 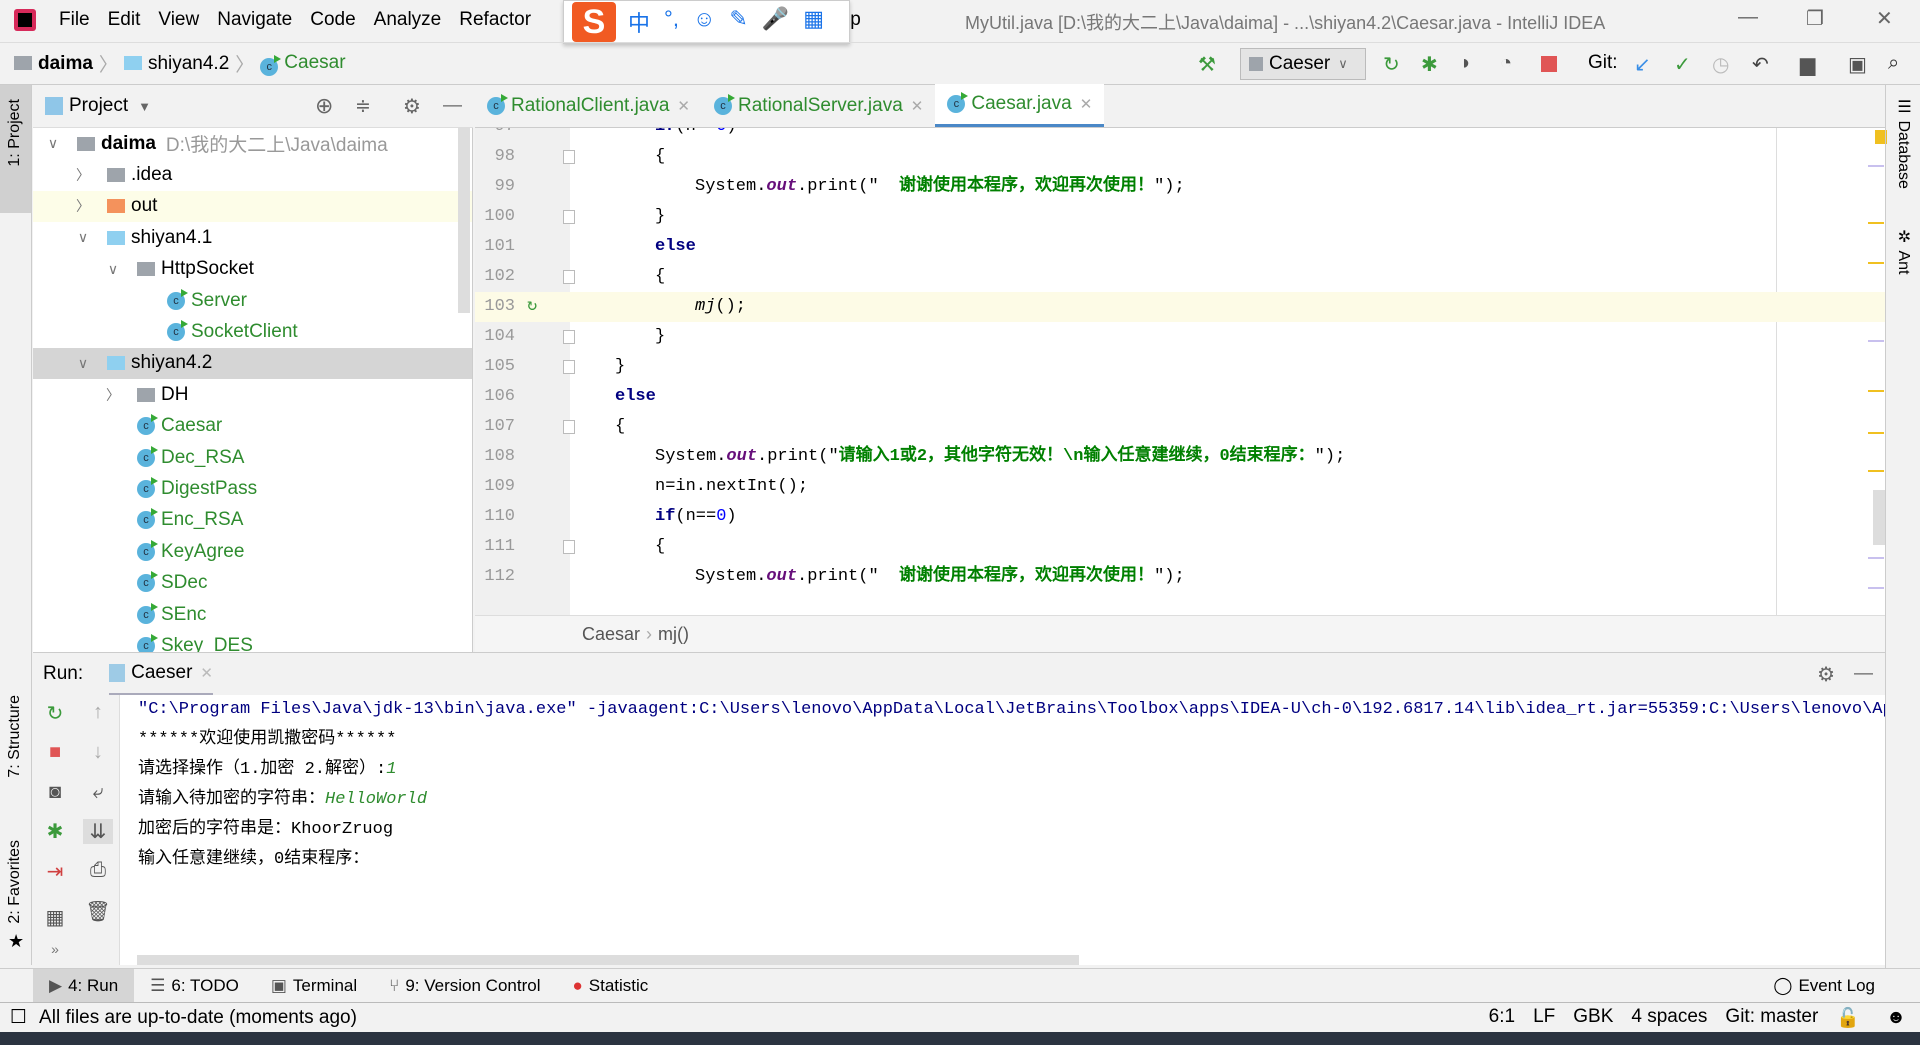 I want to click on print-icon: ⎙, so click(x=98, y=870).